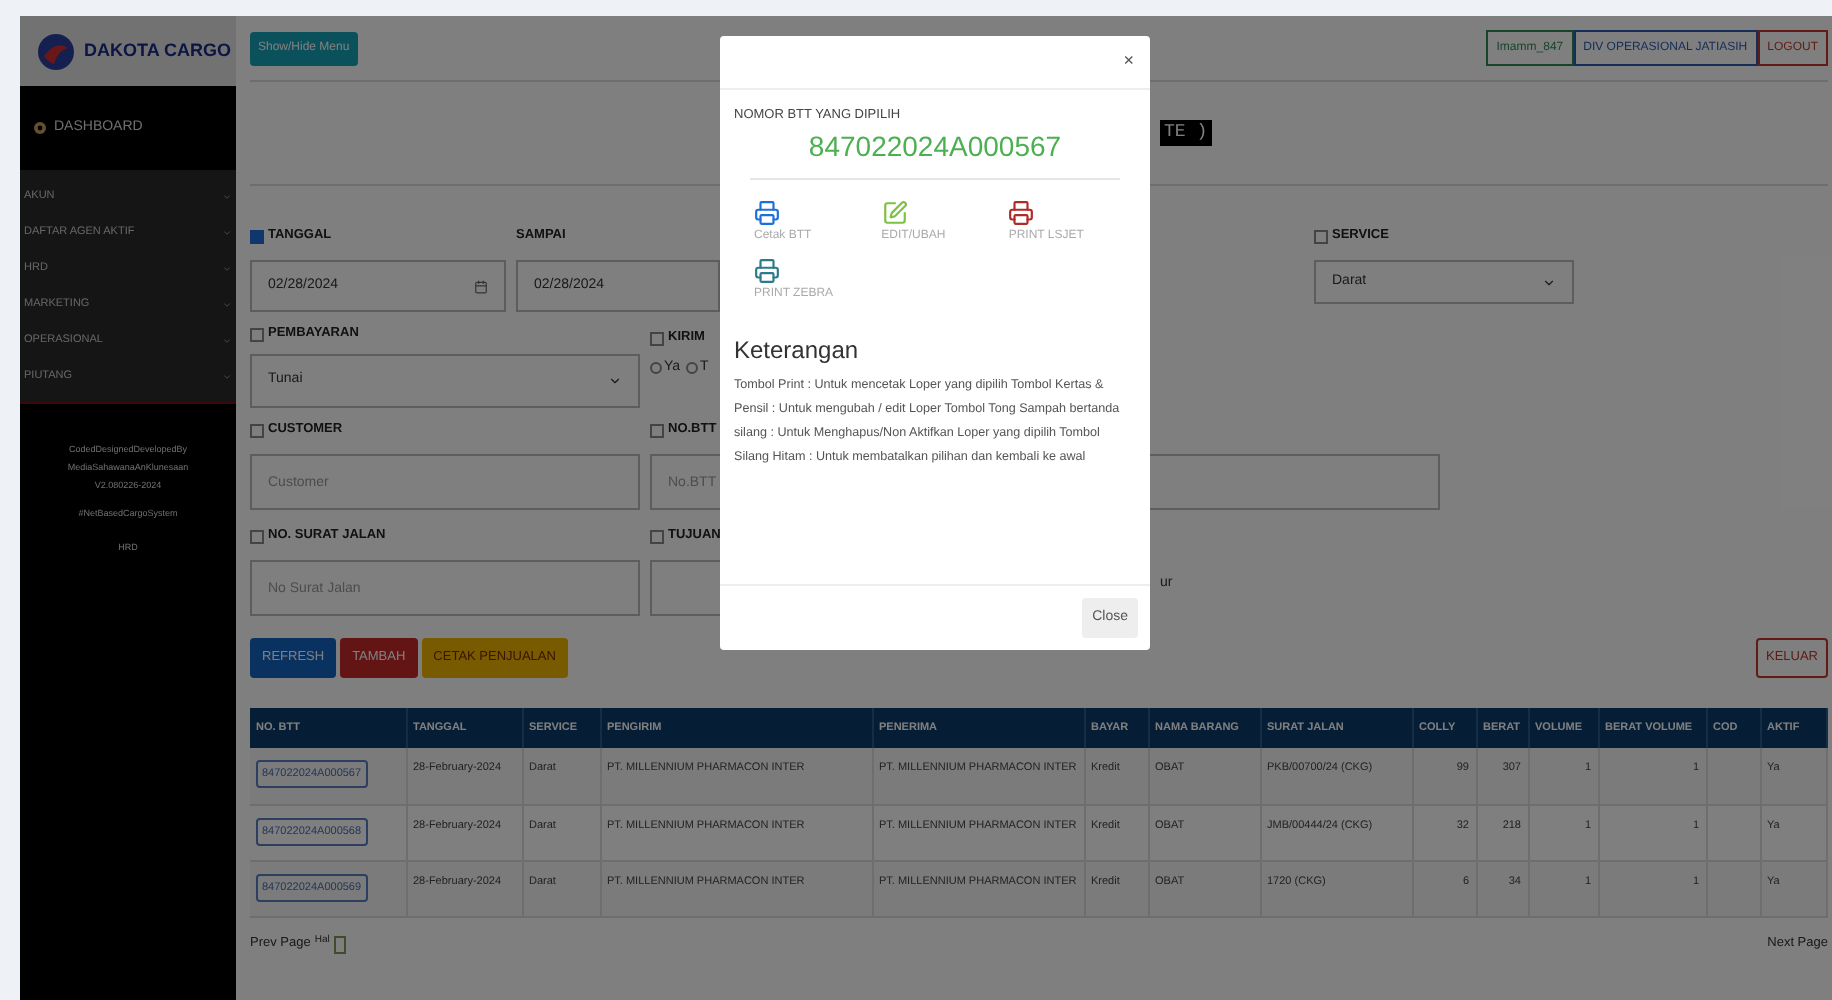 Image resolution: width=1832 pixels, height=1000 pixels. I want to click on logo-text: DAKOTA CARGO, so click(157, 50).